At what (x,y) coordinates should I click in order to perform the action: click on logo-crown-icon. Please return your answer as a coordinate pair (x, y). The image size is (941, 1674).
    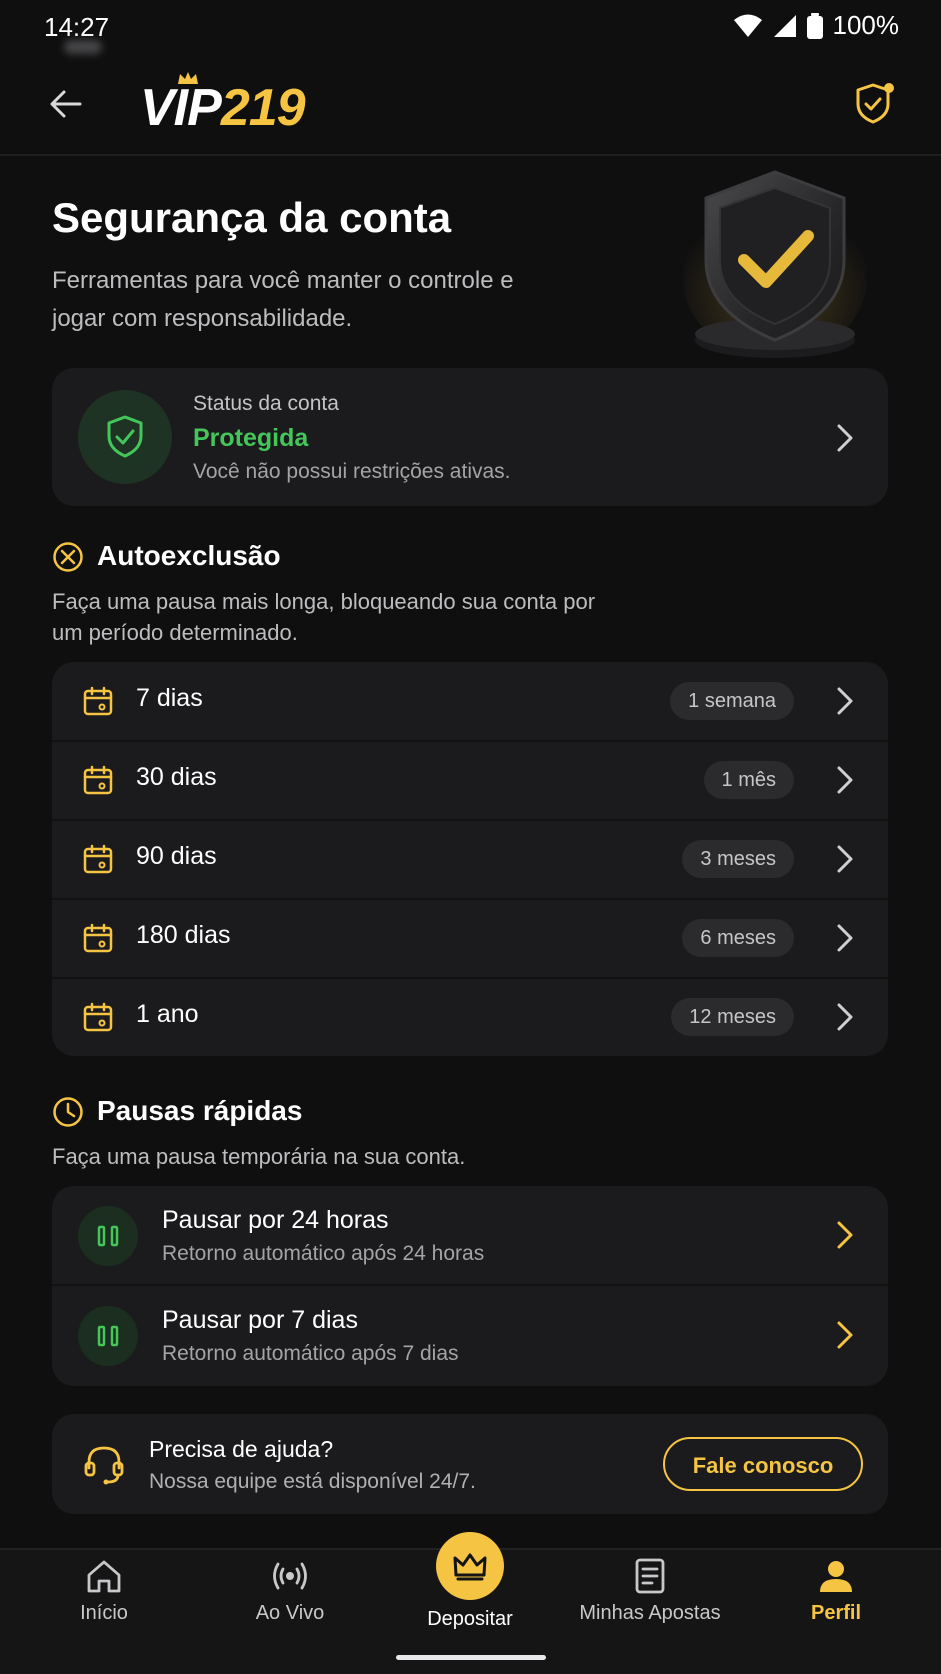
    Looking at the image, I should click on (188, 78).